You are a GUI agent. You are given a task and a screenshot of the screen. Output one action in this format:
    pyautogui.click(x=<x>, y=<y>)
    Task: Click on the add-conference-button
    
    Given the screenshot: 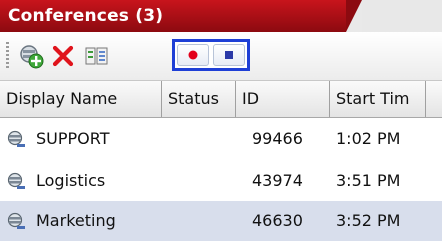 What is the action you would take?
    pyautogui.click(x=31, y=56)
    